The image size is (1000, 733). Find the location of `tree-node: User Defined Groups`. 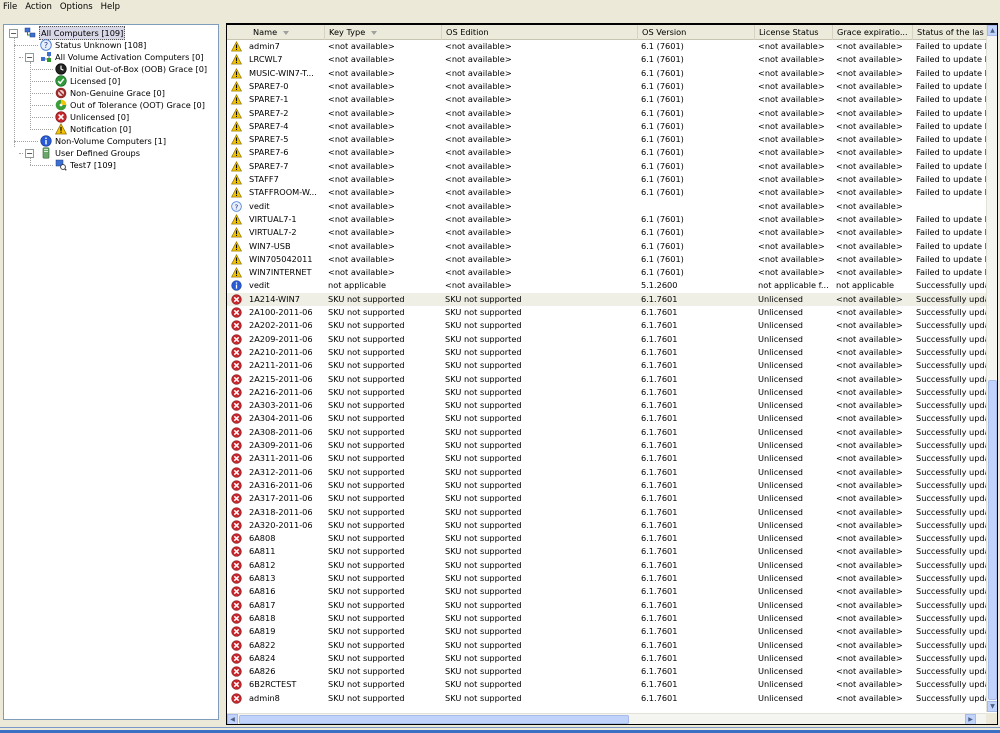

tree-node: User Defined Groups is located at coordinates (90, 153).